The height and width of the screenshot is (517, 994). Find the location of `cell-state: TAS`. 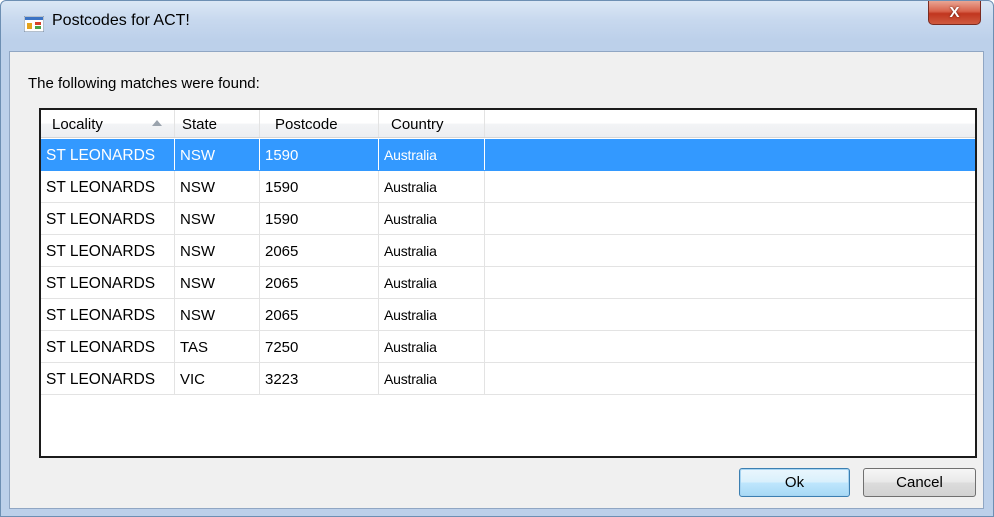

cell-state: TAS is located at coordinates (217, 346).